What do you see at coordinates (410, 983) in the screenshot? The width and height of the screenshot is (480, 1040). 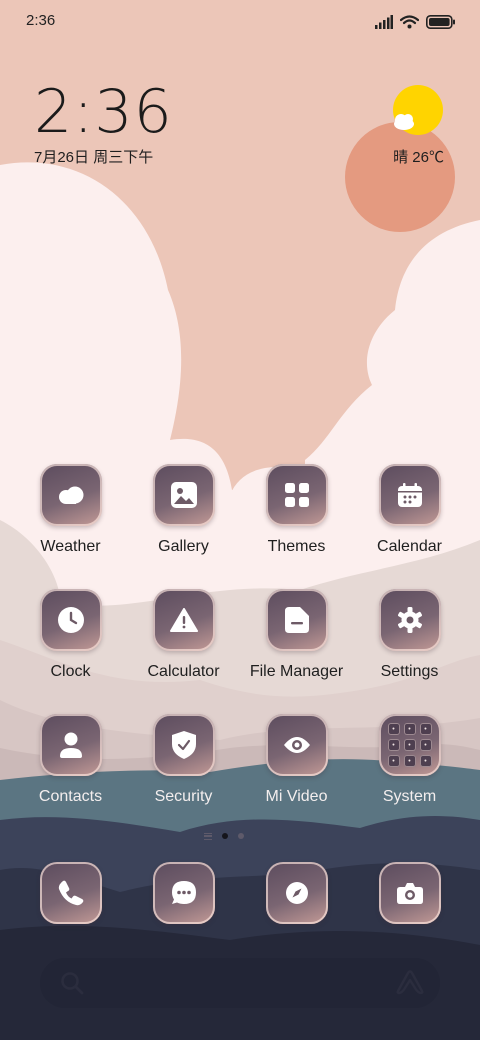 I see `assistant-icon` at bounding box center [410, 983].